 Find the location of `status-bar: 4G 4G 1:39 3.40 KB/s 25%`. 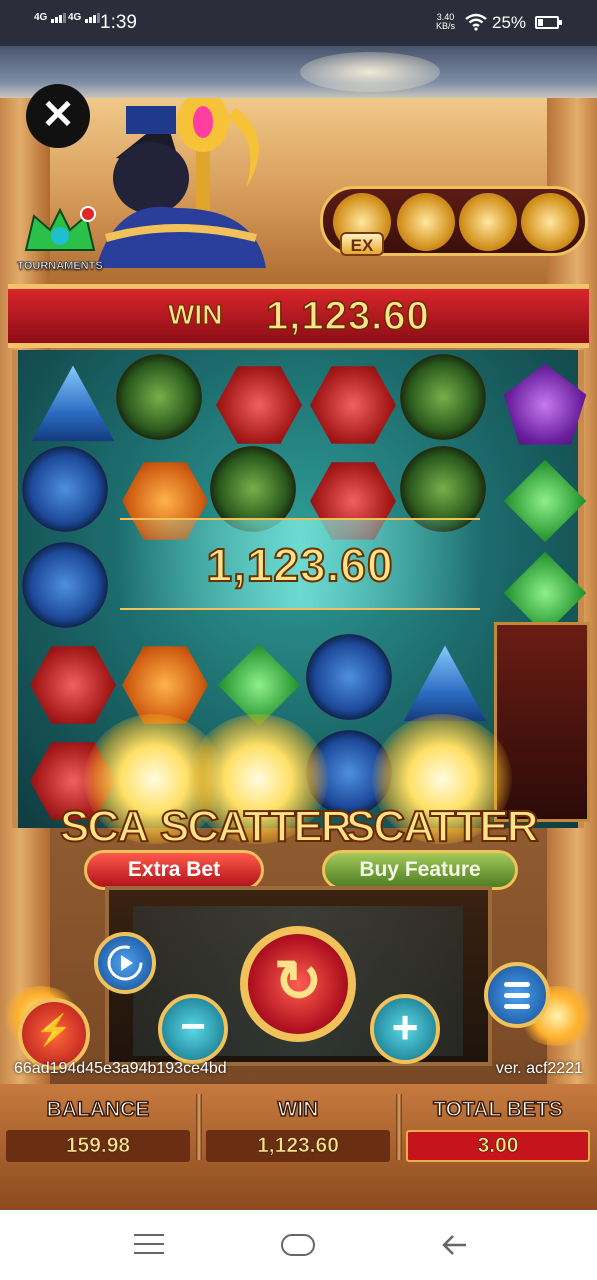

status-bar: 4G 4G 1:39 3.40 KB/s 25% is located at coordinates (298, 23).